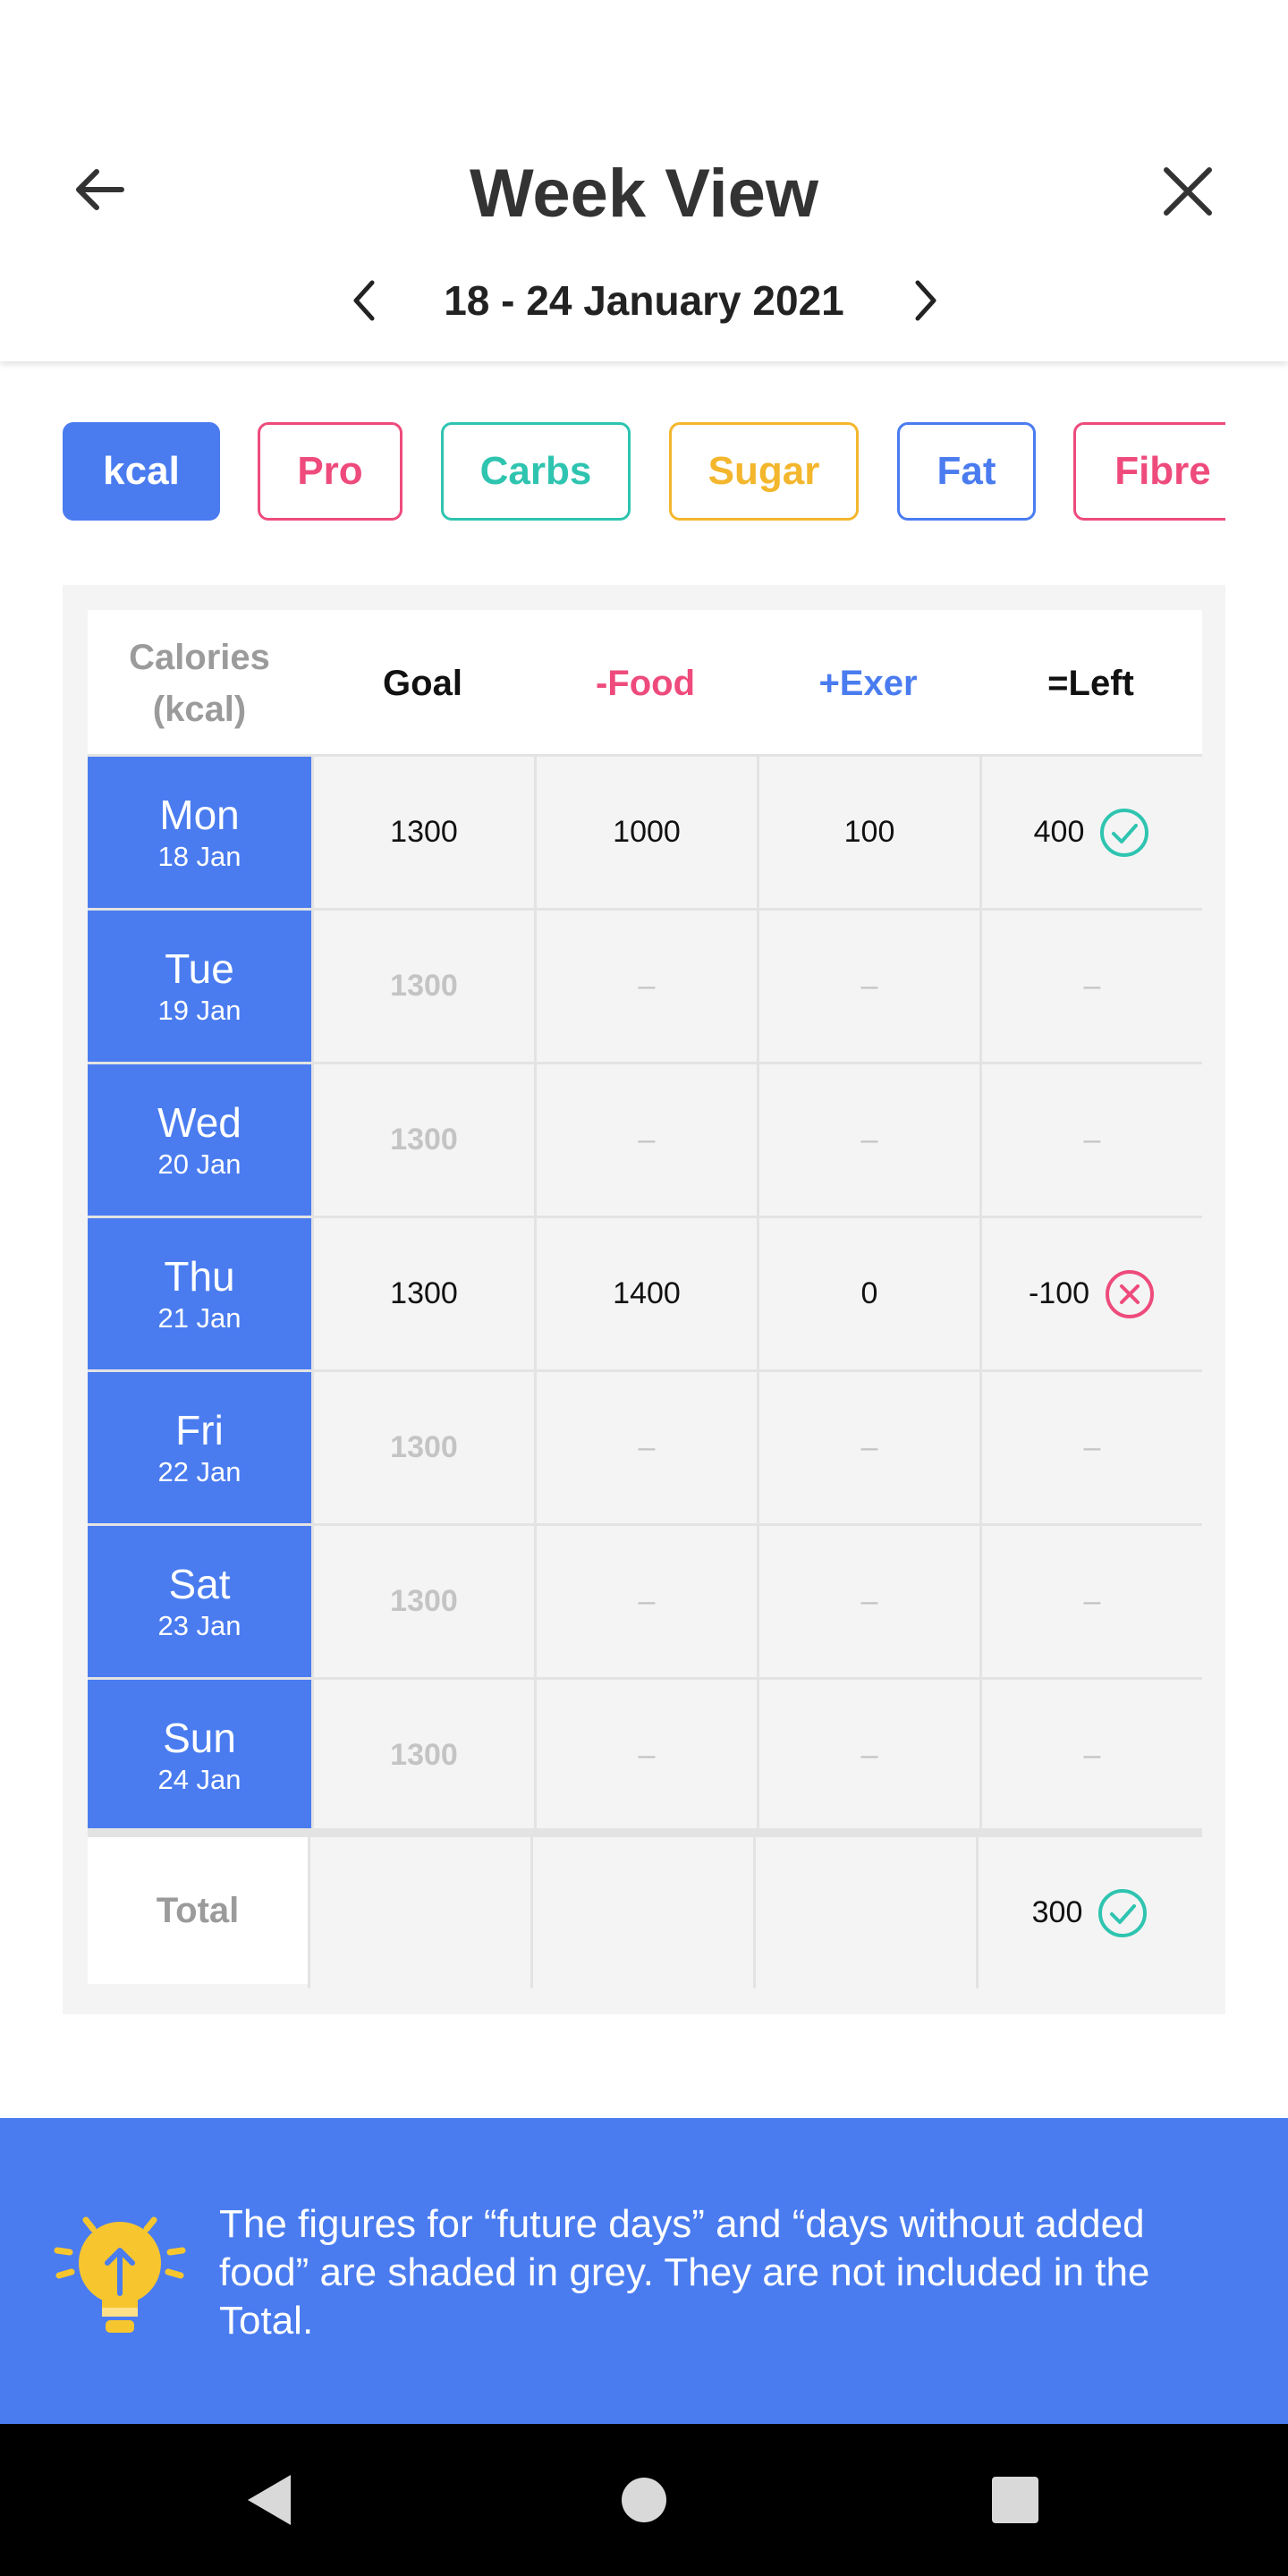  I want to click on close-icon, so click(1188, 191).